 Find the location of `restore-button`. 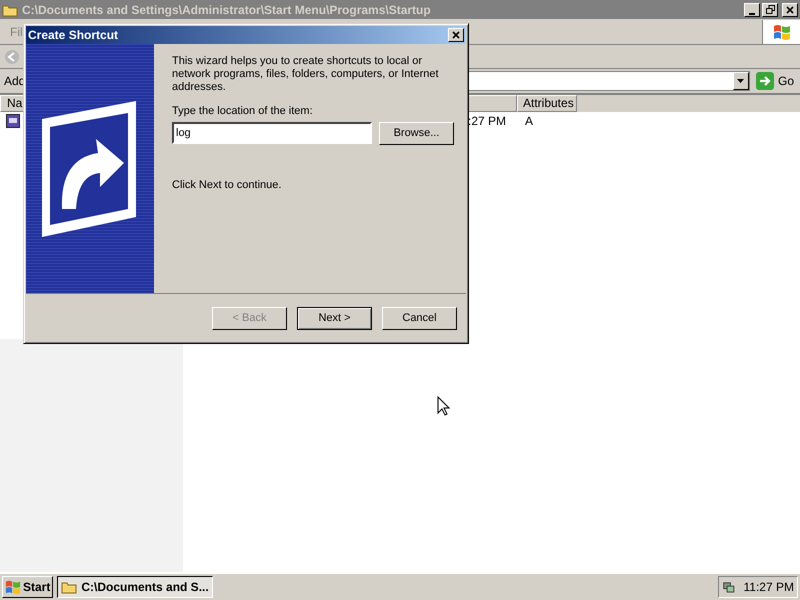

restore-button is located at coordinates (770, 9).